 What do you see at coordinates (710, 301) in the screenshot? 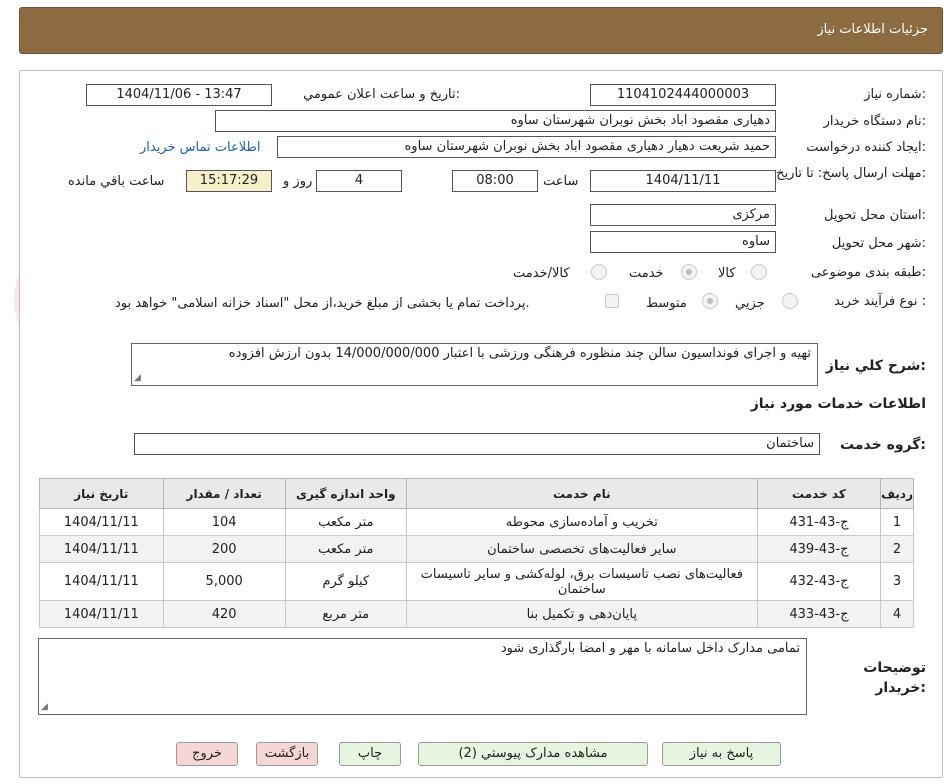
I see `process-medium-radio` at bounding box center [710, 301].